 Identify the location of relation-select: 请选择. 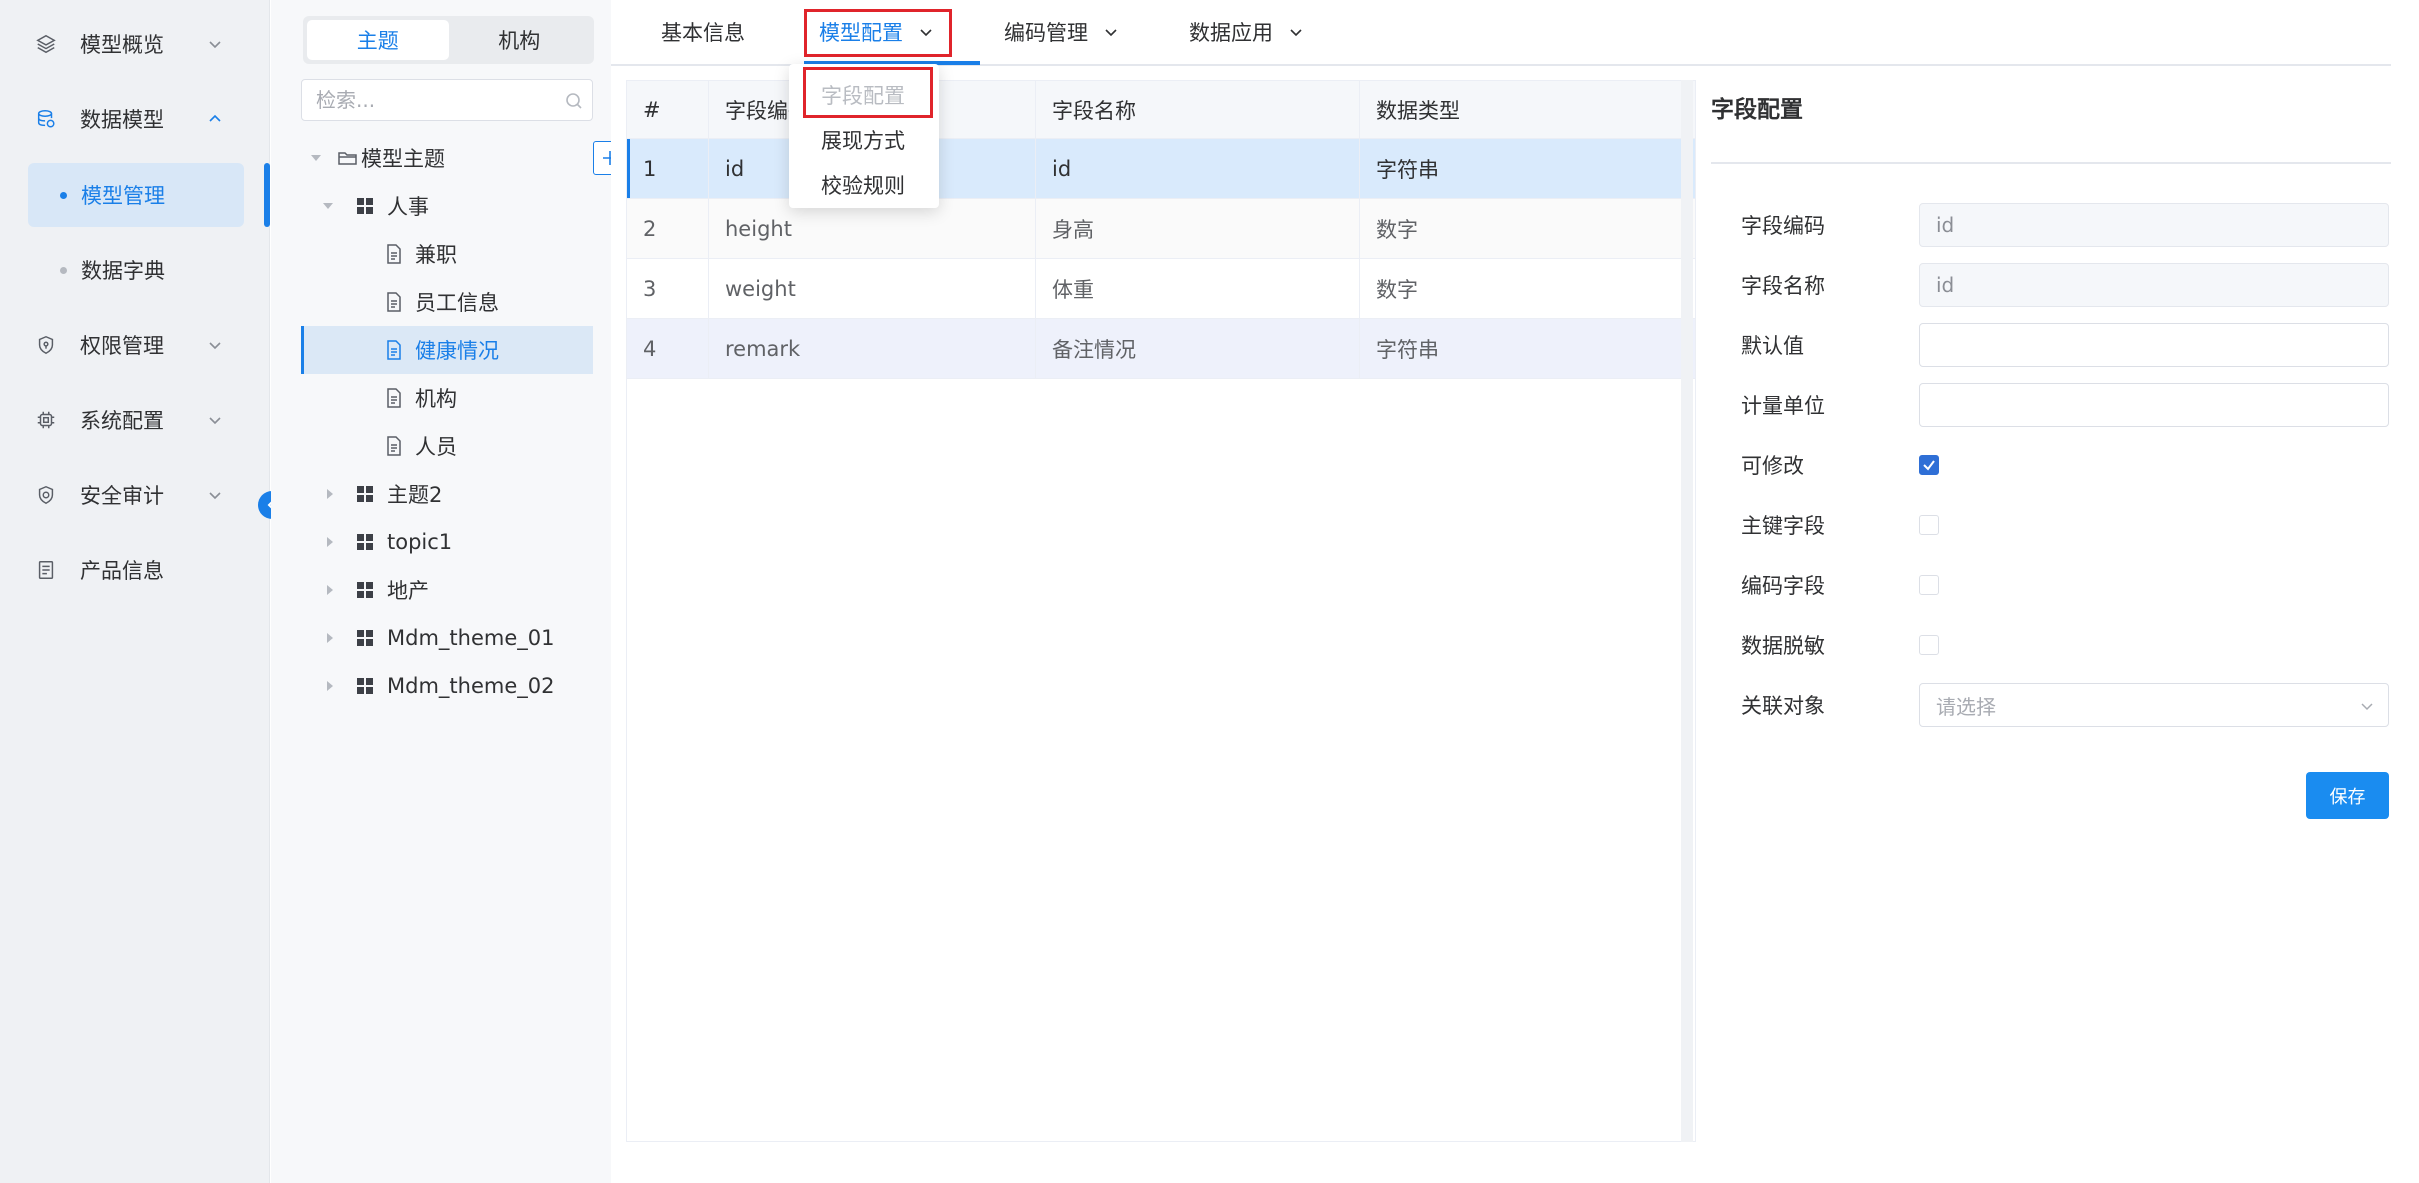
(2154, 705).